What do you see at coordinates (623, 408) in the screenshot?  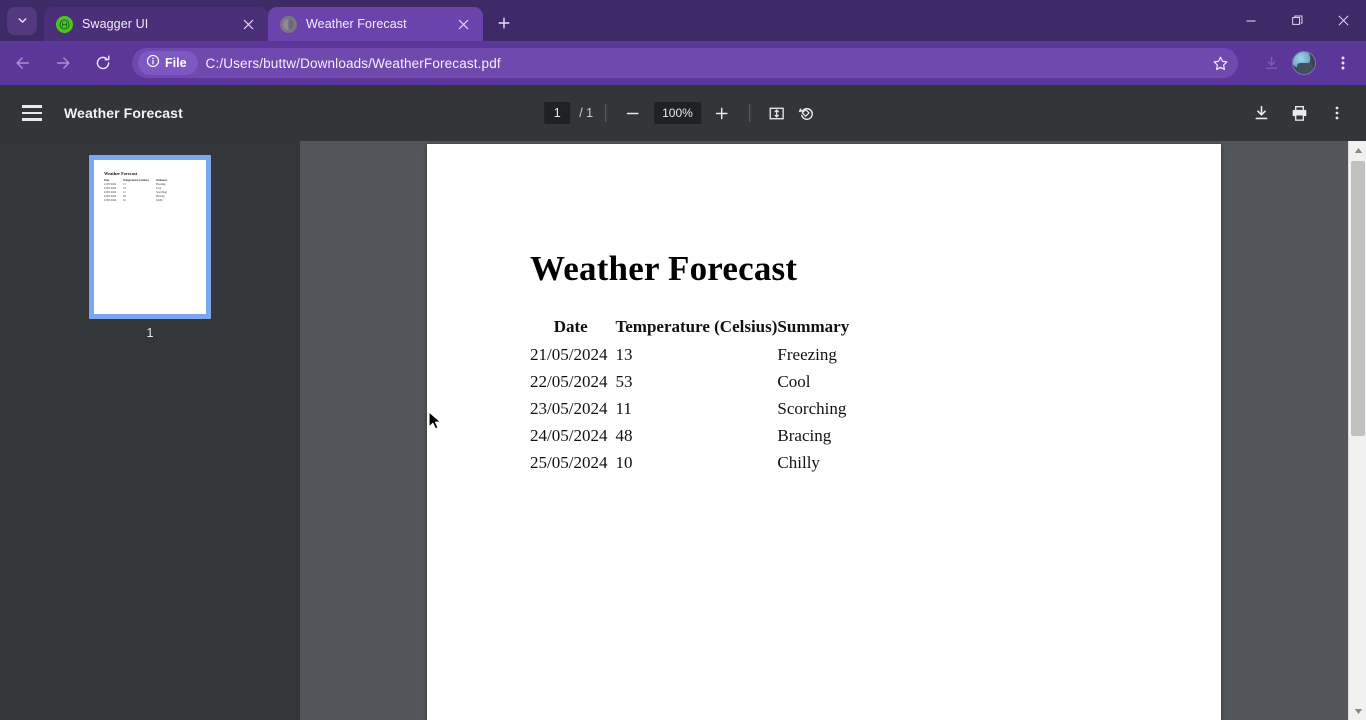 I see `cell-temperature: 11` at bounding box center [623, 408].